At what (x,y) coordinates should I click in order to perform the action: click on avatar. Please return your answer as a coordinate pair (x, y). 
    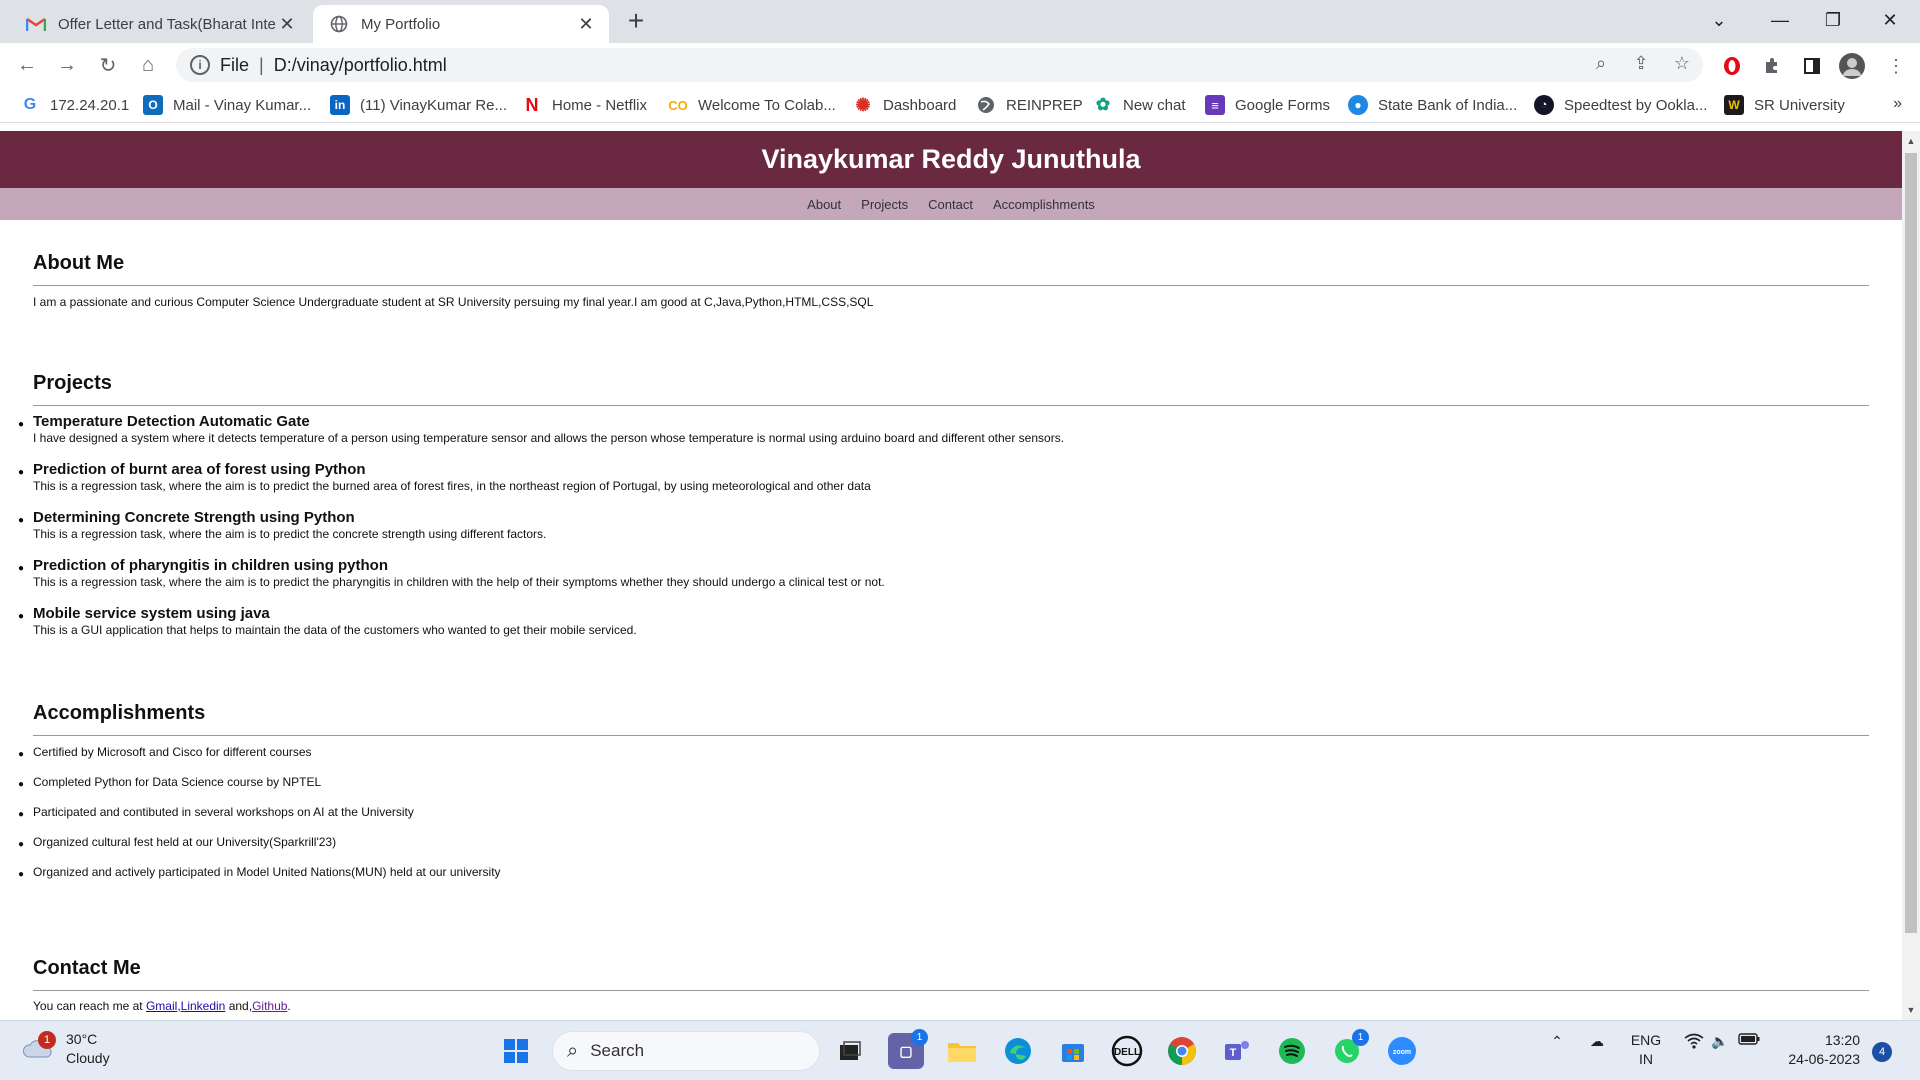
    Looking at the image, I should click on (1852, 66).